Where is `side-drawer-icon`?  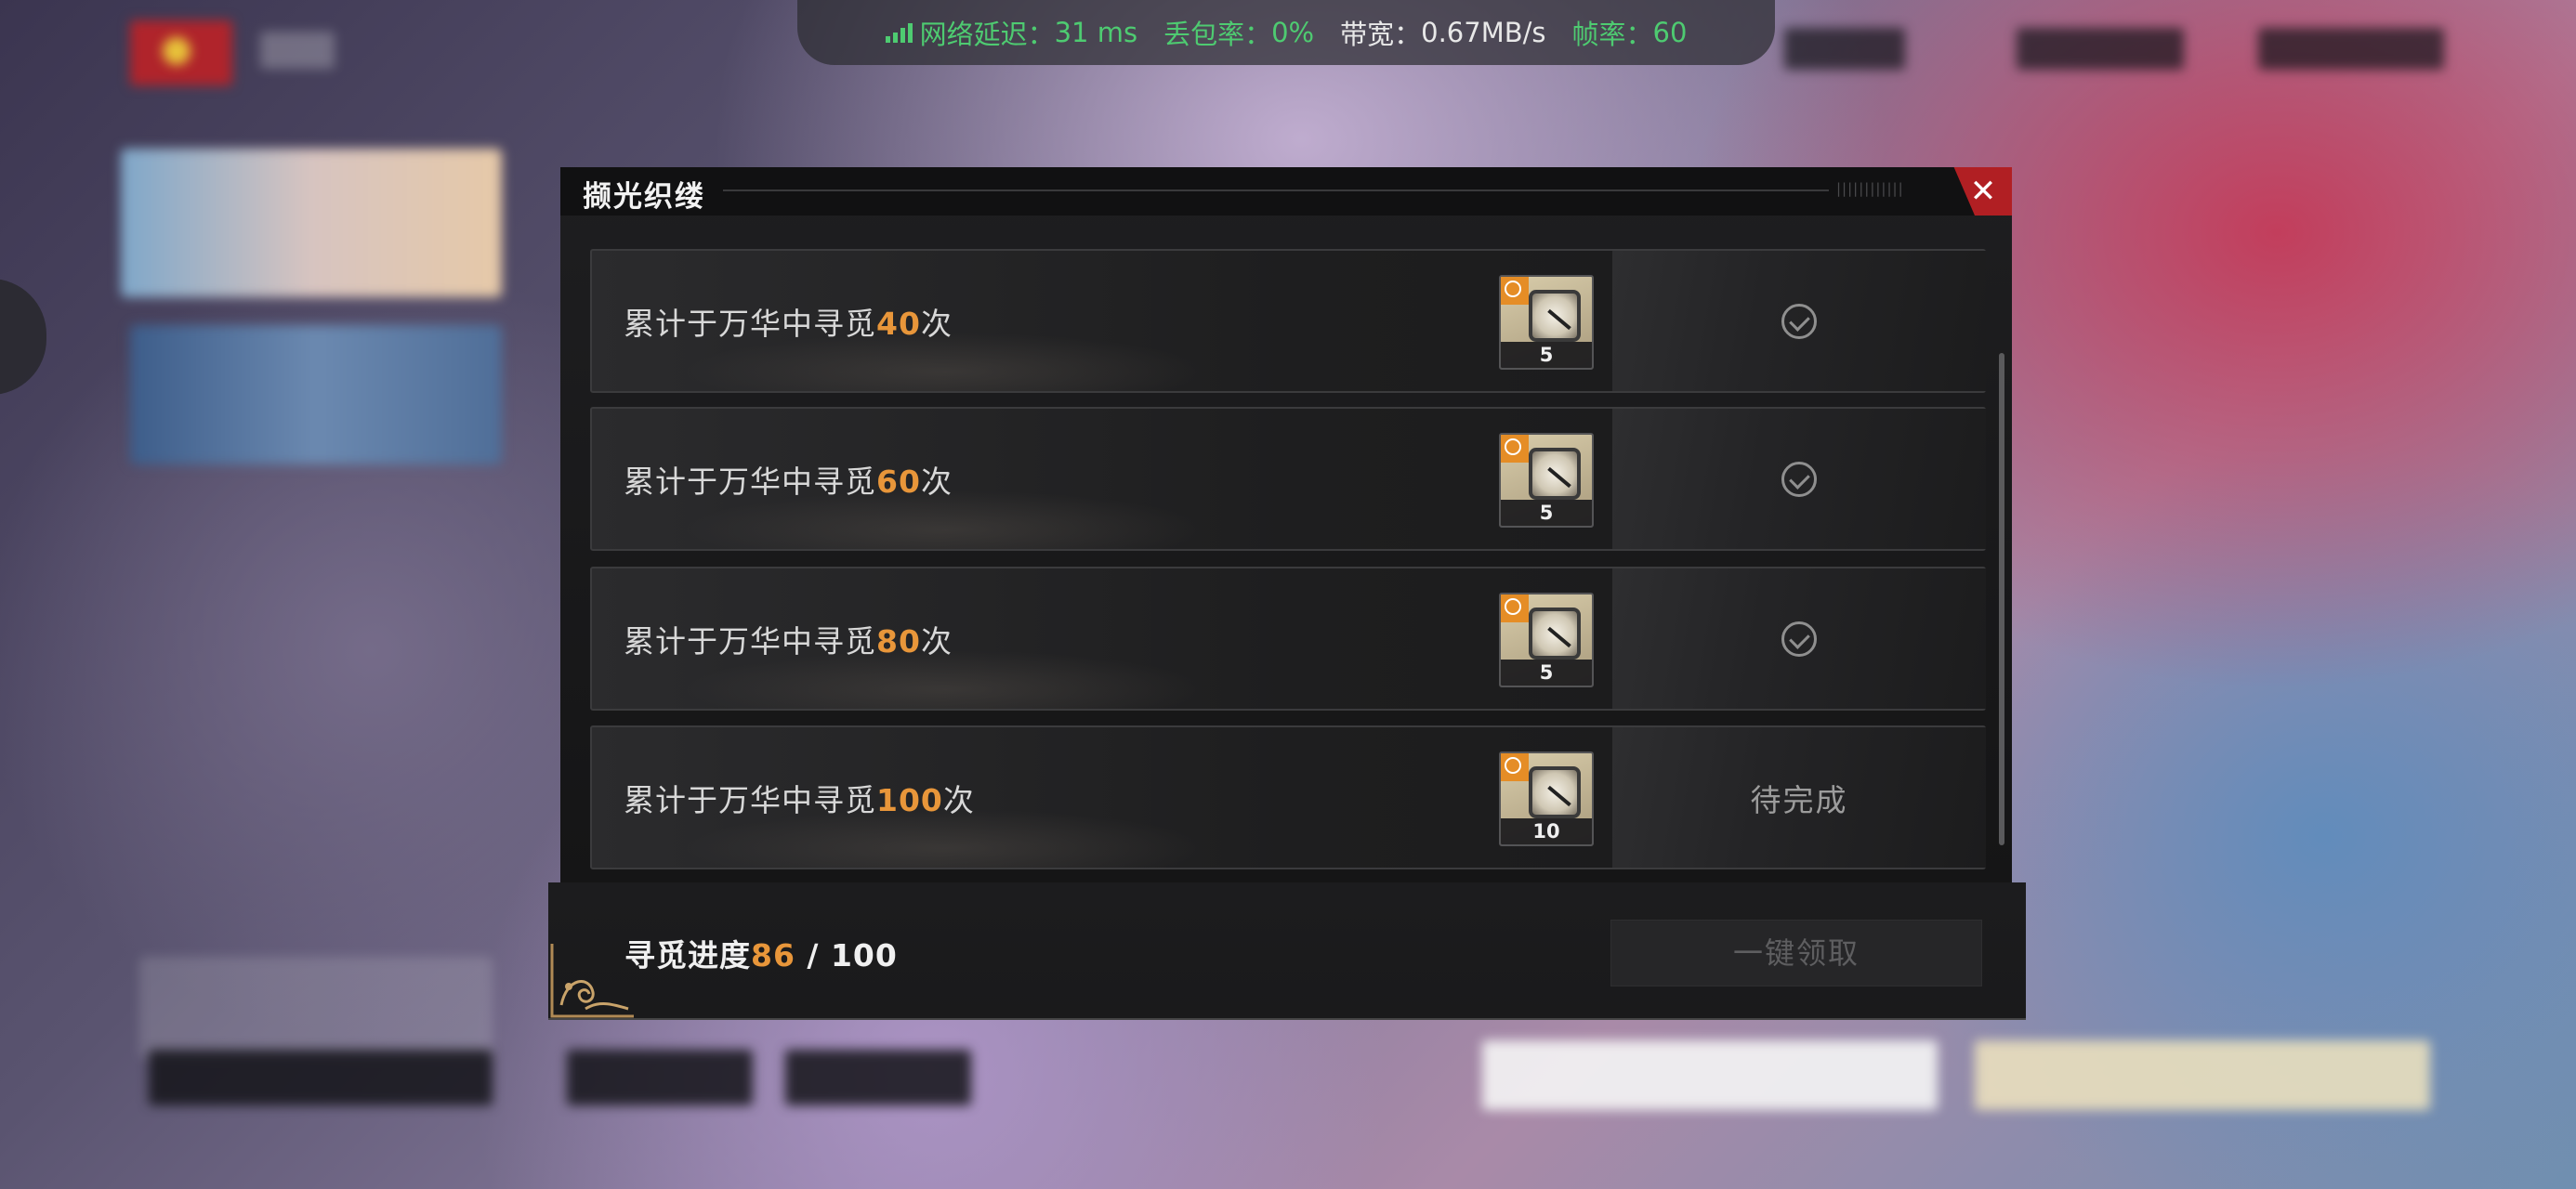
side-drawer-icon is located at coordinates (1, 335).